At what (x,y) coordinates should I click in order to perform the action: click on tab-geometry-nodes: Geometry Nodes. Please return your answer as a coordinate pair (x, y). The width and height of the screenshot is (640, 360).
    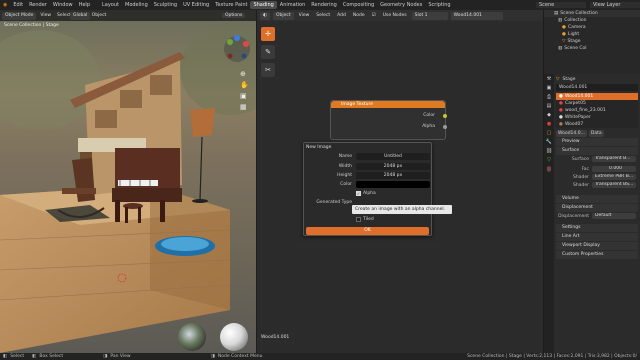
    Looking at the image, I should click on (401, 5).